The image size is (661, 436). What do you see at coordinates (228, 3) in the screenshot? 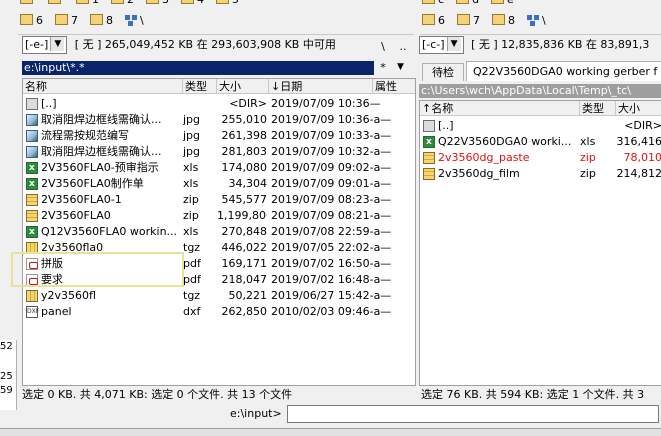
I see `drive-button: 5` at bounding box center [228, 3].